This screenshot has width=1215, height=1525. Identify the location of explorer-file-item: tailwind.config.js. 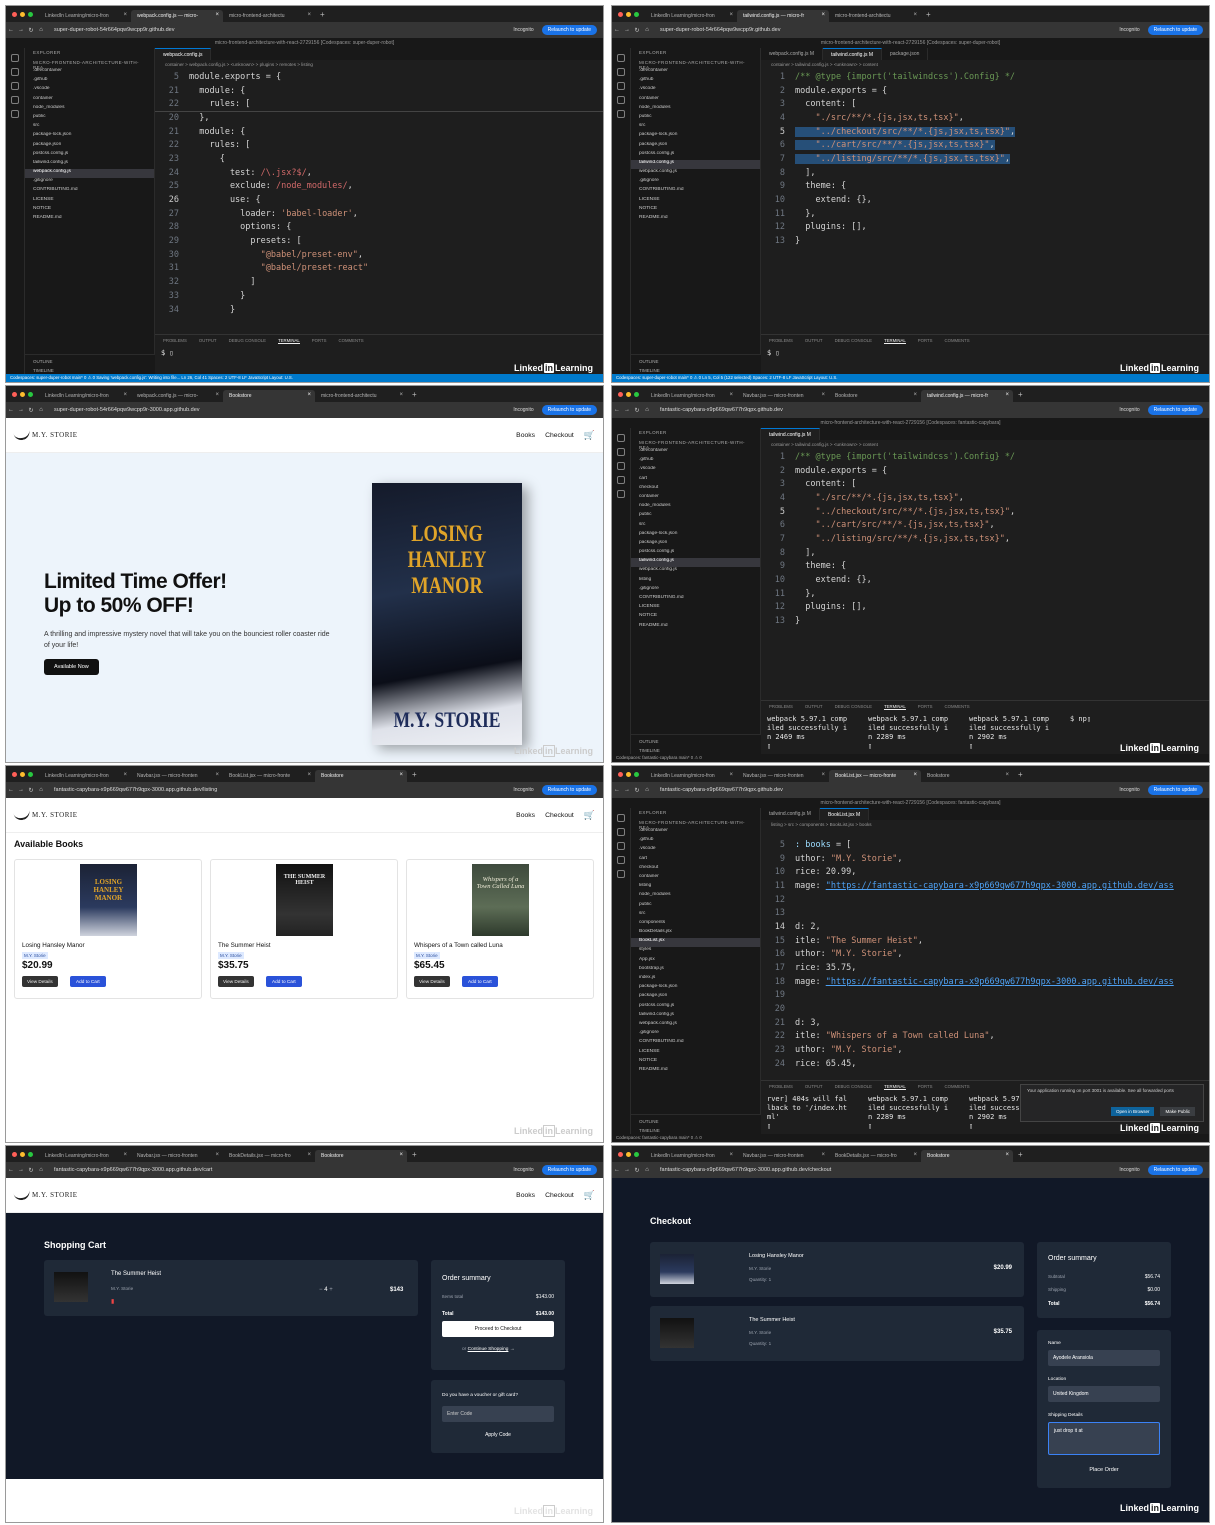
(89, 164).